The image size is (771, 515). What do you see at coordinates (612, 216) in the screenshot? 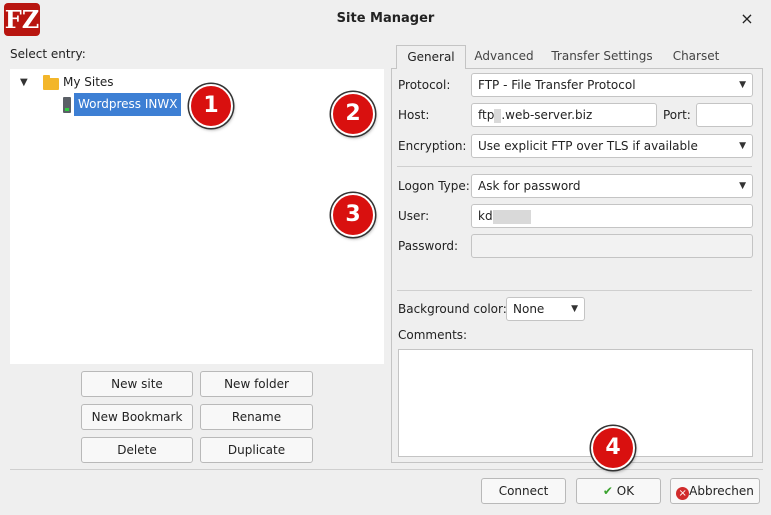
I see `user-input: kd` at bounding box center [612, 216].